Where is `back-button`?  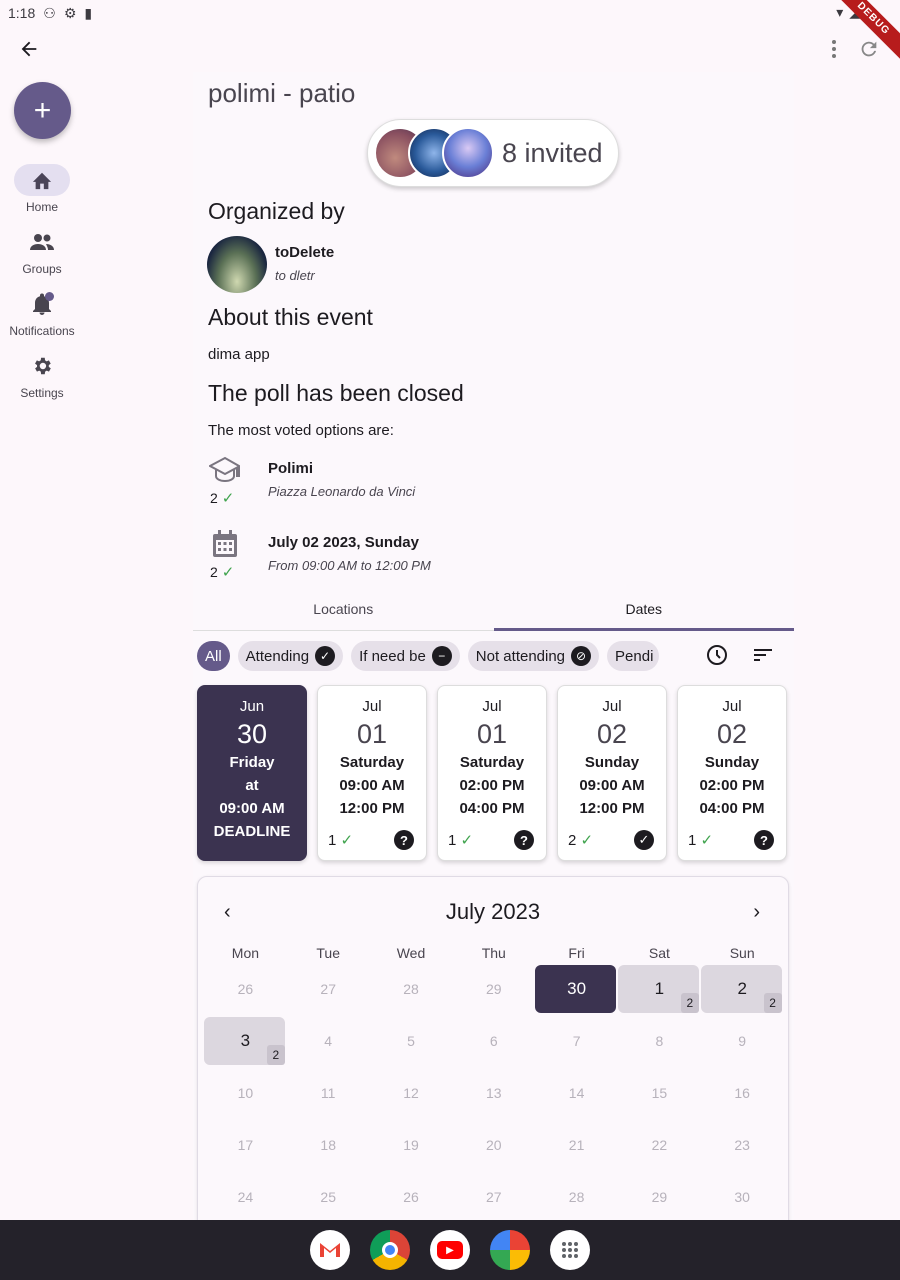
back-button is located at coordinates (29, 49).